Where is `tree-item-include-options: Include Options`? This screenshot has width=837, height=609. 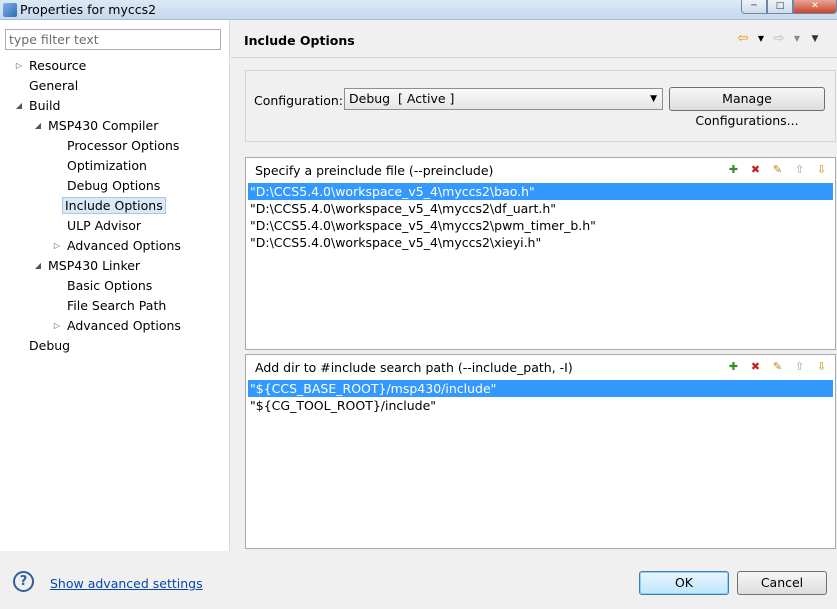 tree-item-include-options: Include Options is located at coordinates (108, 205).